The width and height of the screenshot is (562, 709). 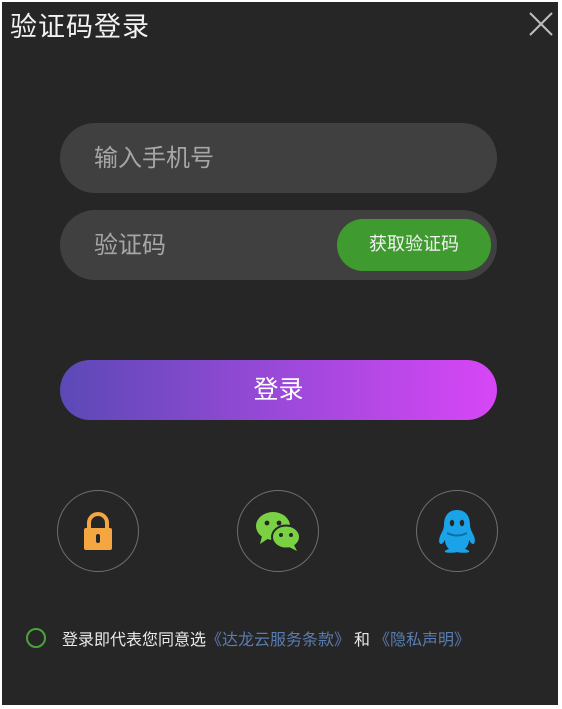 I want to click on lock-icon, so click(x=98, y=531).